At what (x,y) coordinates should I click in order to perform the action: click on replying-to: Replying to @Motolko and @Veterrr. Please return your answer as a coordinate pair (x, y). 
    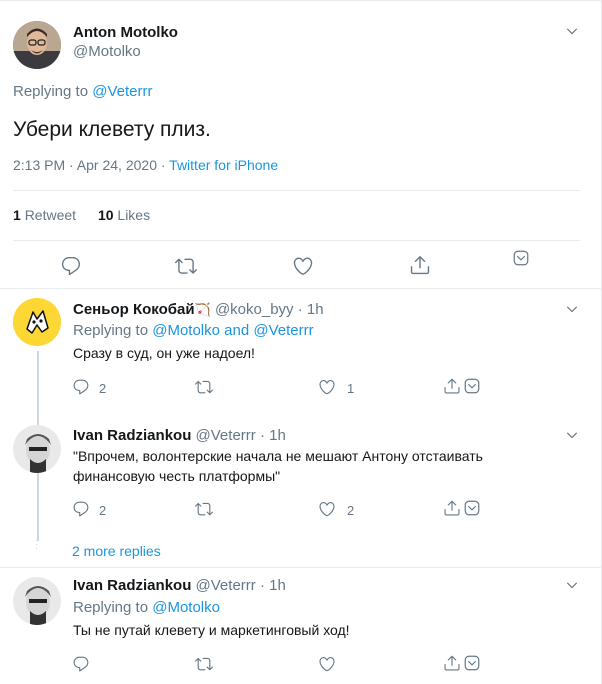
    Looking at the image, I should click on (193, 330).